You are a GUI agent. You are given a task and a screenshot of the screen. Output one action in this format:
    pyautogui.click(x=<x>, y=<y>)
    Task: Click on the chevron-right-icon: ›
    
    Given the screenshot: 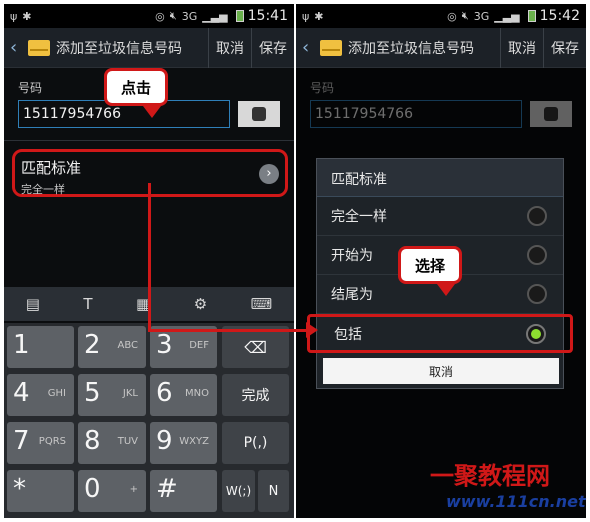 What is the action you would take?
    pyautogui.click(x=269, y=174)
    